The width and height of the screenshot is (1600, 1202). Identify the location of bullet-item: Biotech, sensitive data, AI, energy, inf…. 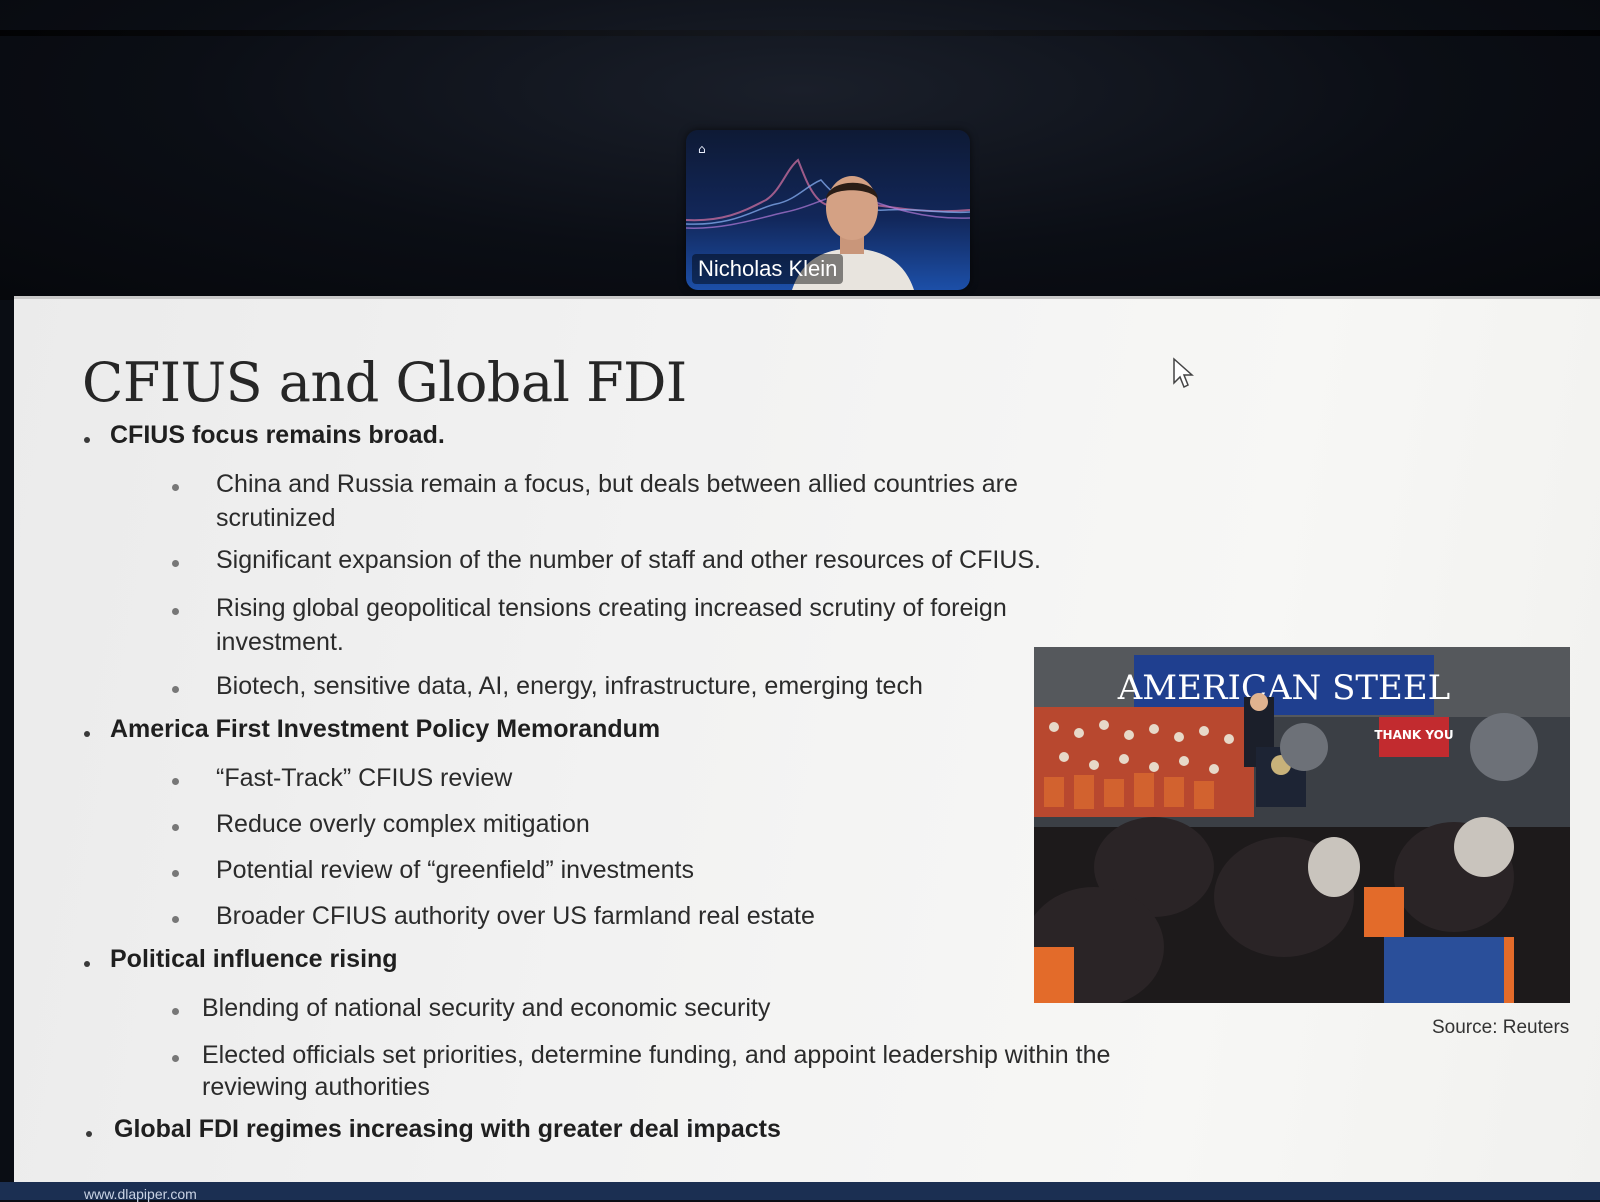
(569, 686).